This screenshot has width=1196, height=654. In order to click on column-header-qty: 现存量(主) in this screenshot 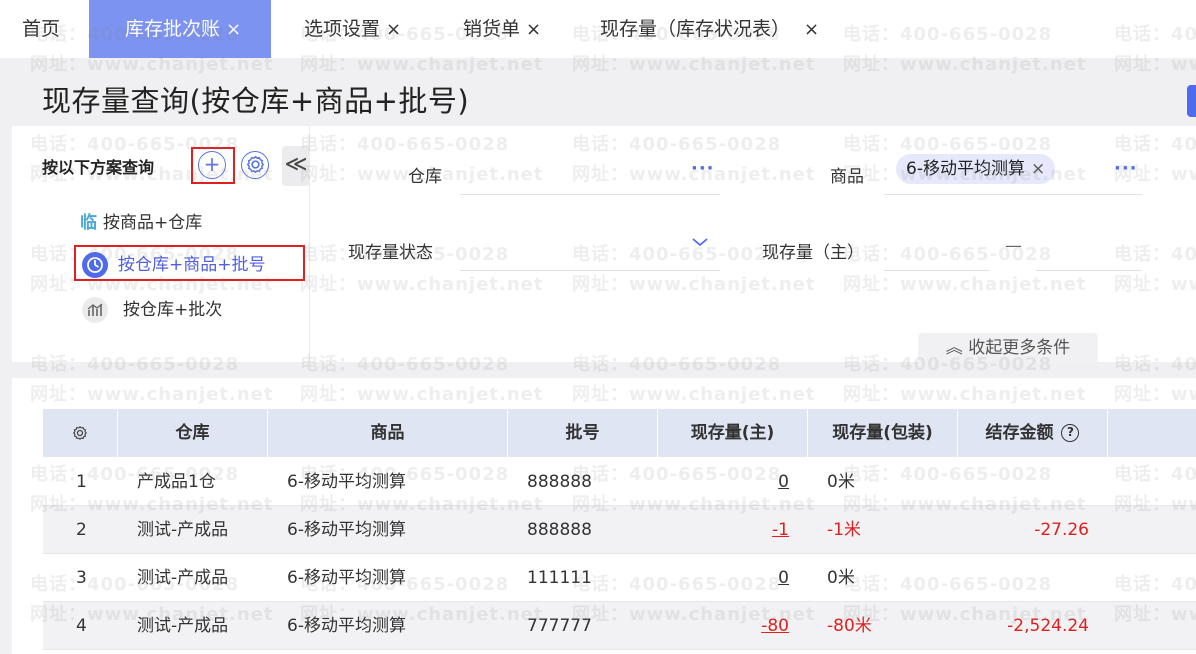, I will do `click(733, 433)`.